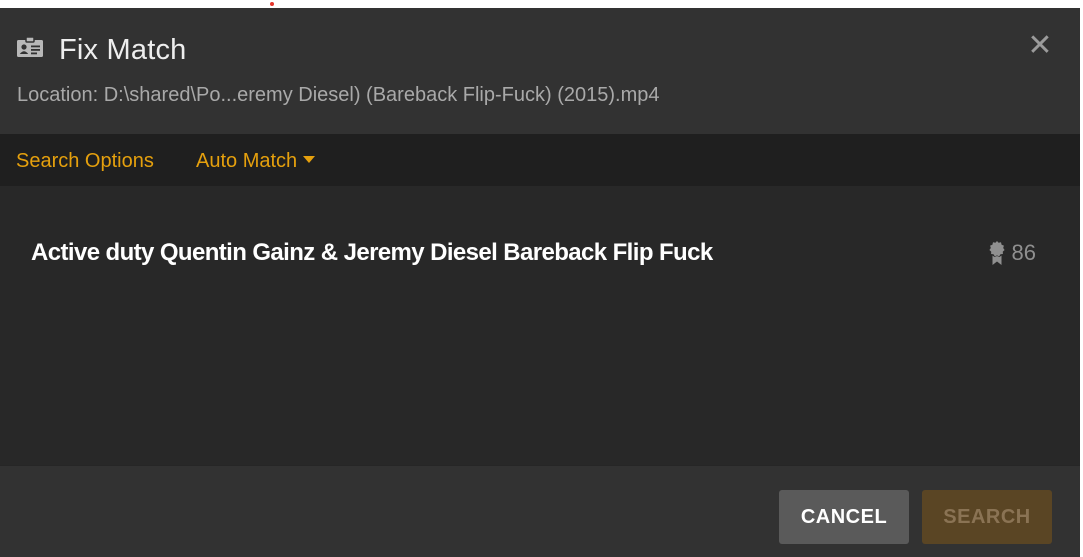 The image size is (1083, 557). Describe the element at coordinates (272, 4) in the screenshot. I see `red-marker-dot` at that location.